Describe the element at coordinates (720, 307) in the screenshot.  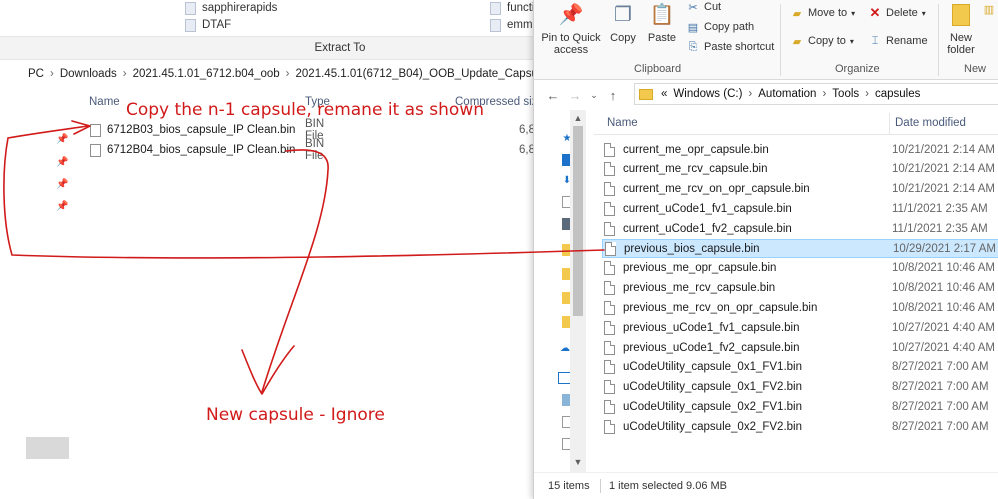
I see `file-name: previous_me_rcv_on_opr_capsule.bin` at that location.